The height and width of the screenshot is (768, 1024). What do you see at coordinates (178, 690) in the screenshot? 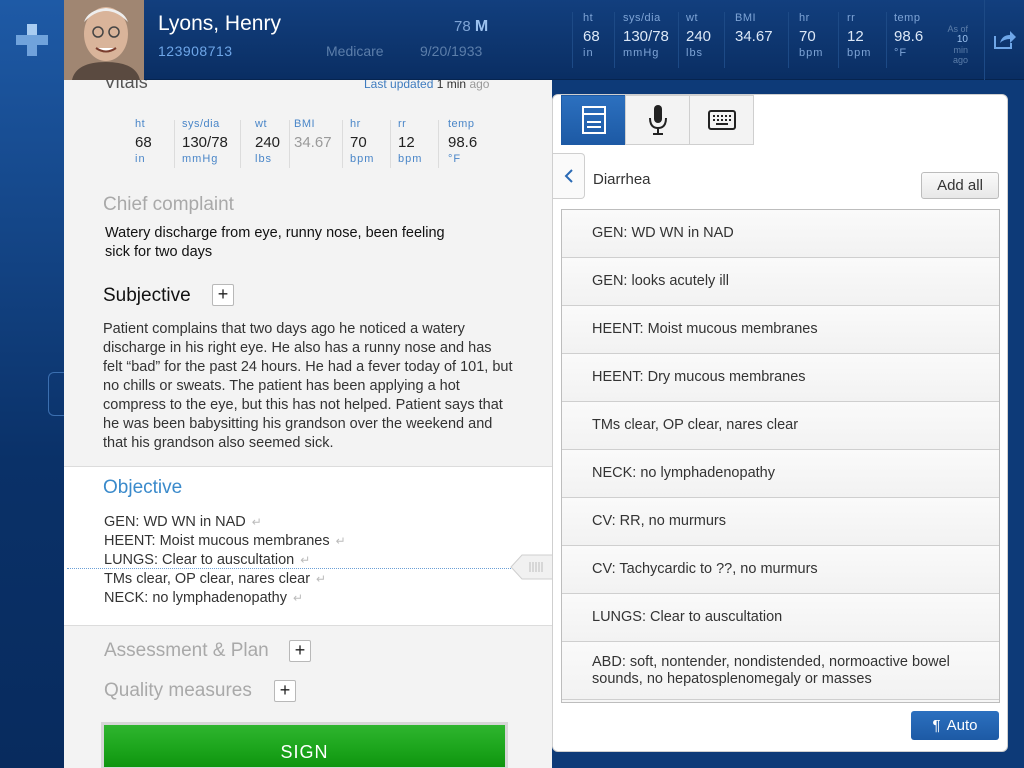
I see `quality-measures-title: Quality measures` at bounding box center [178, 690].